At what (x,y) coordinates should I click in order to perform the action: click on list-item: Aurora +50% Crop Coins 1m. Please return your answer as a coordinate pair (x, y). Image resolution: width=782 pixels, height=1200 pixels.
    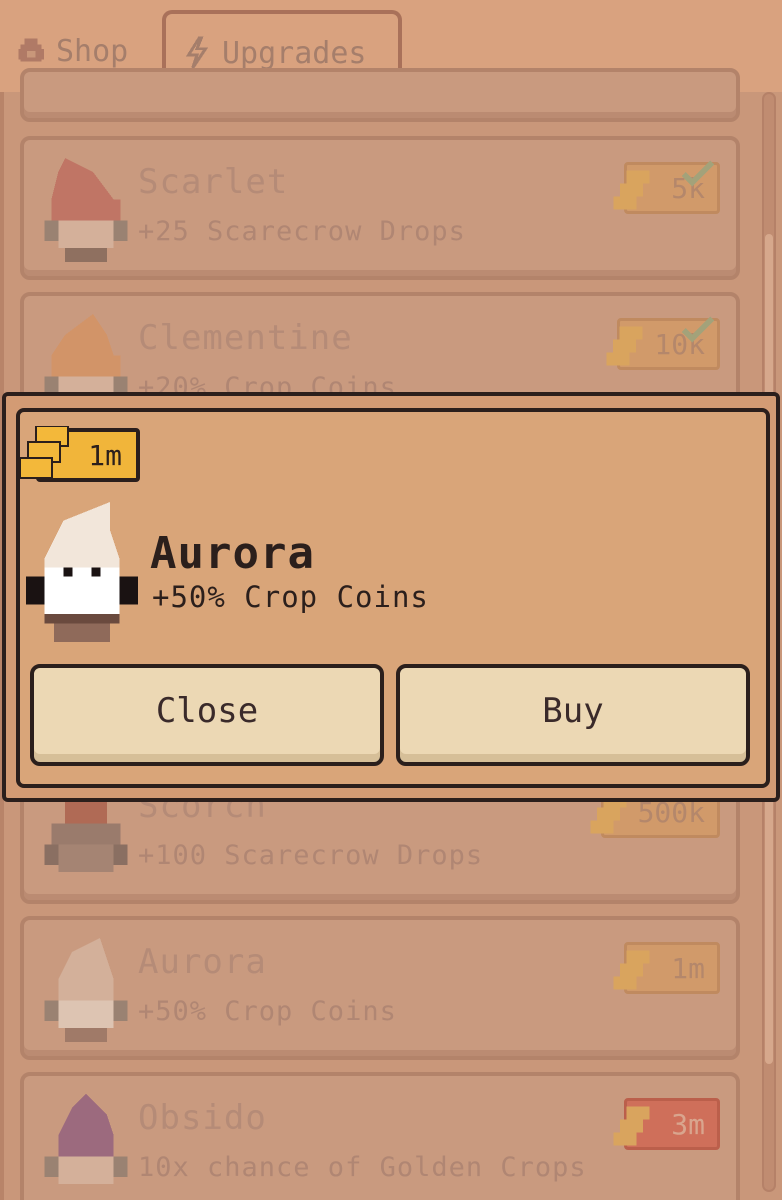
    Looking at the image, I should click on (380, 988).